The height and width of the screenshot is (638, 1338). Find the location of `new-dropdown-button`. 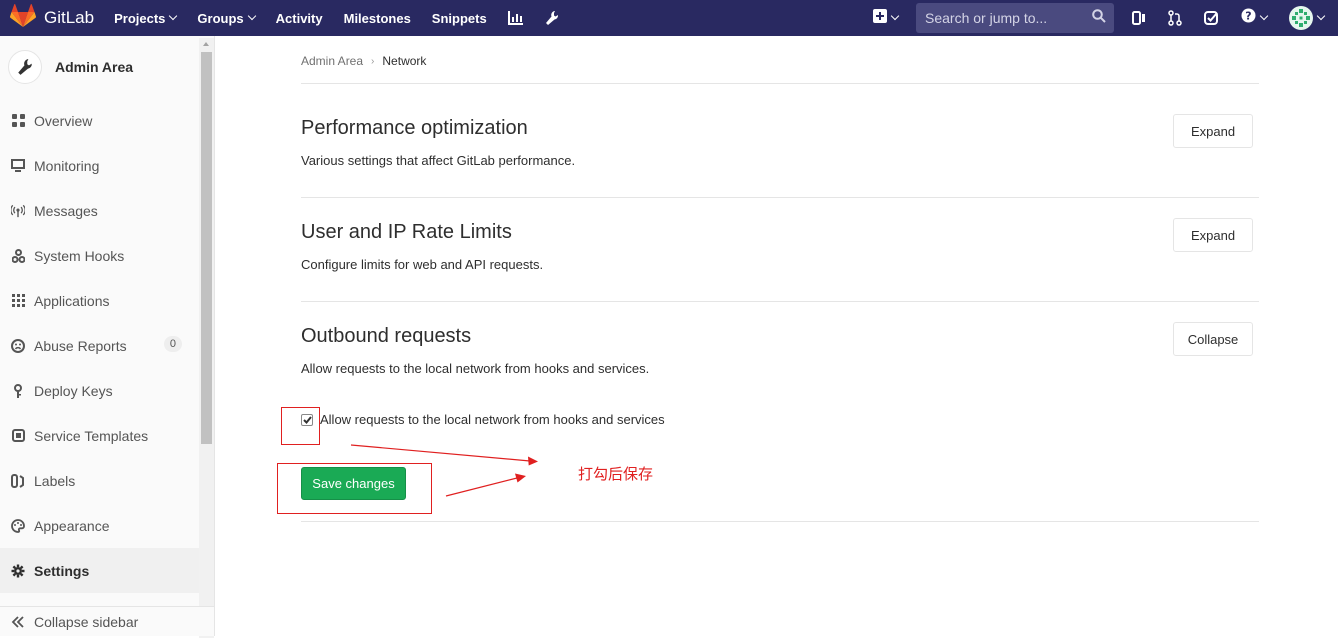

new-dropdown-button is located at coordinates (886, 18).